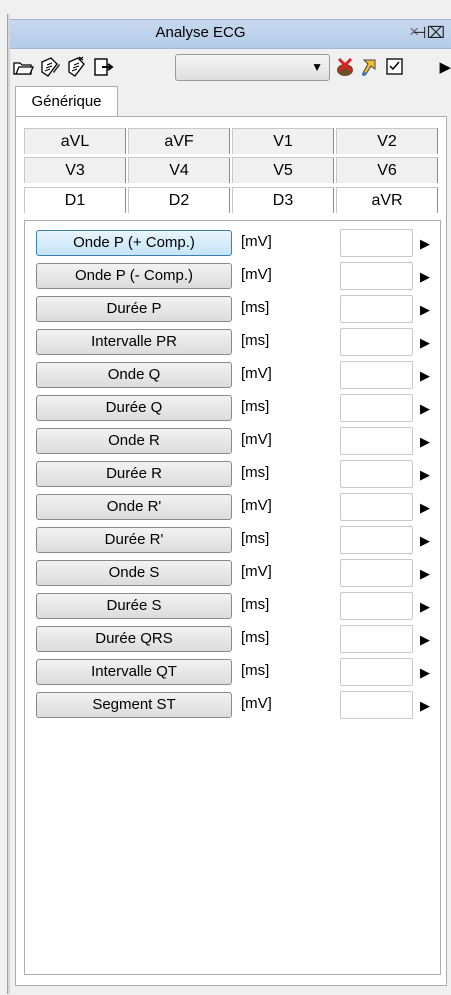 Image resolution: width=451 pixels, height=995 pixels. Describe the element at coordinates (233, 541) in the screenshot. I see `measurement-row: Durée R' [ms] ▶` at that location.